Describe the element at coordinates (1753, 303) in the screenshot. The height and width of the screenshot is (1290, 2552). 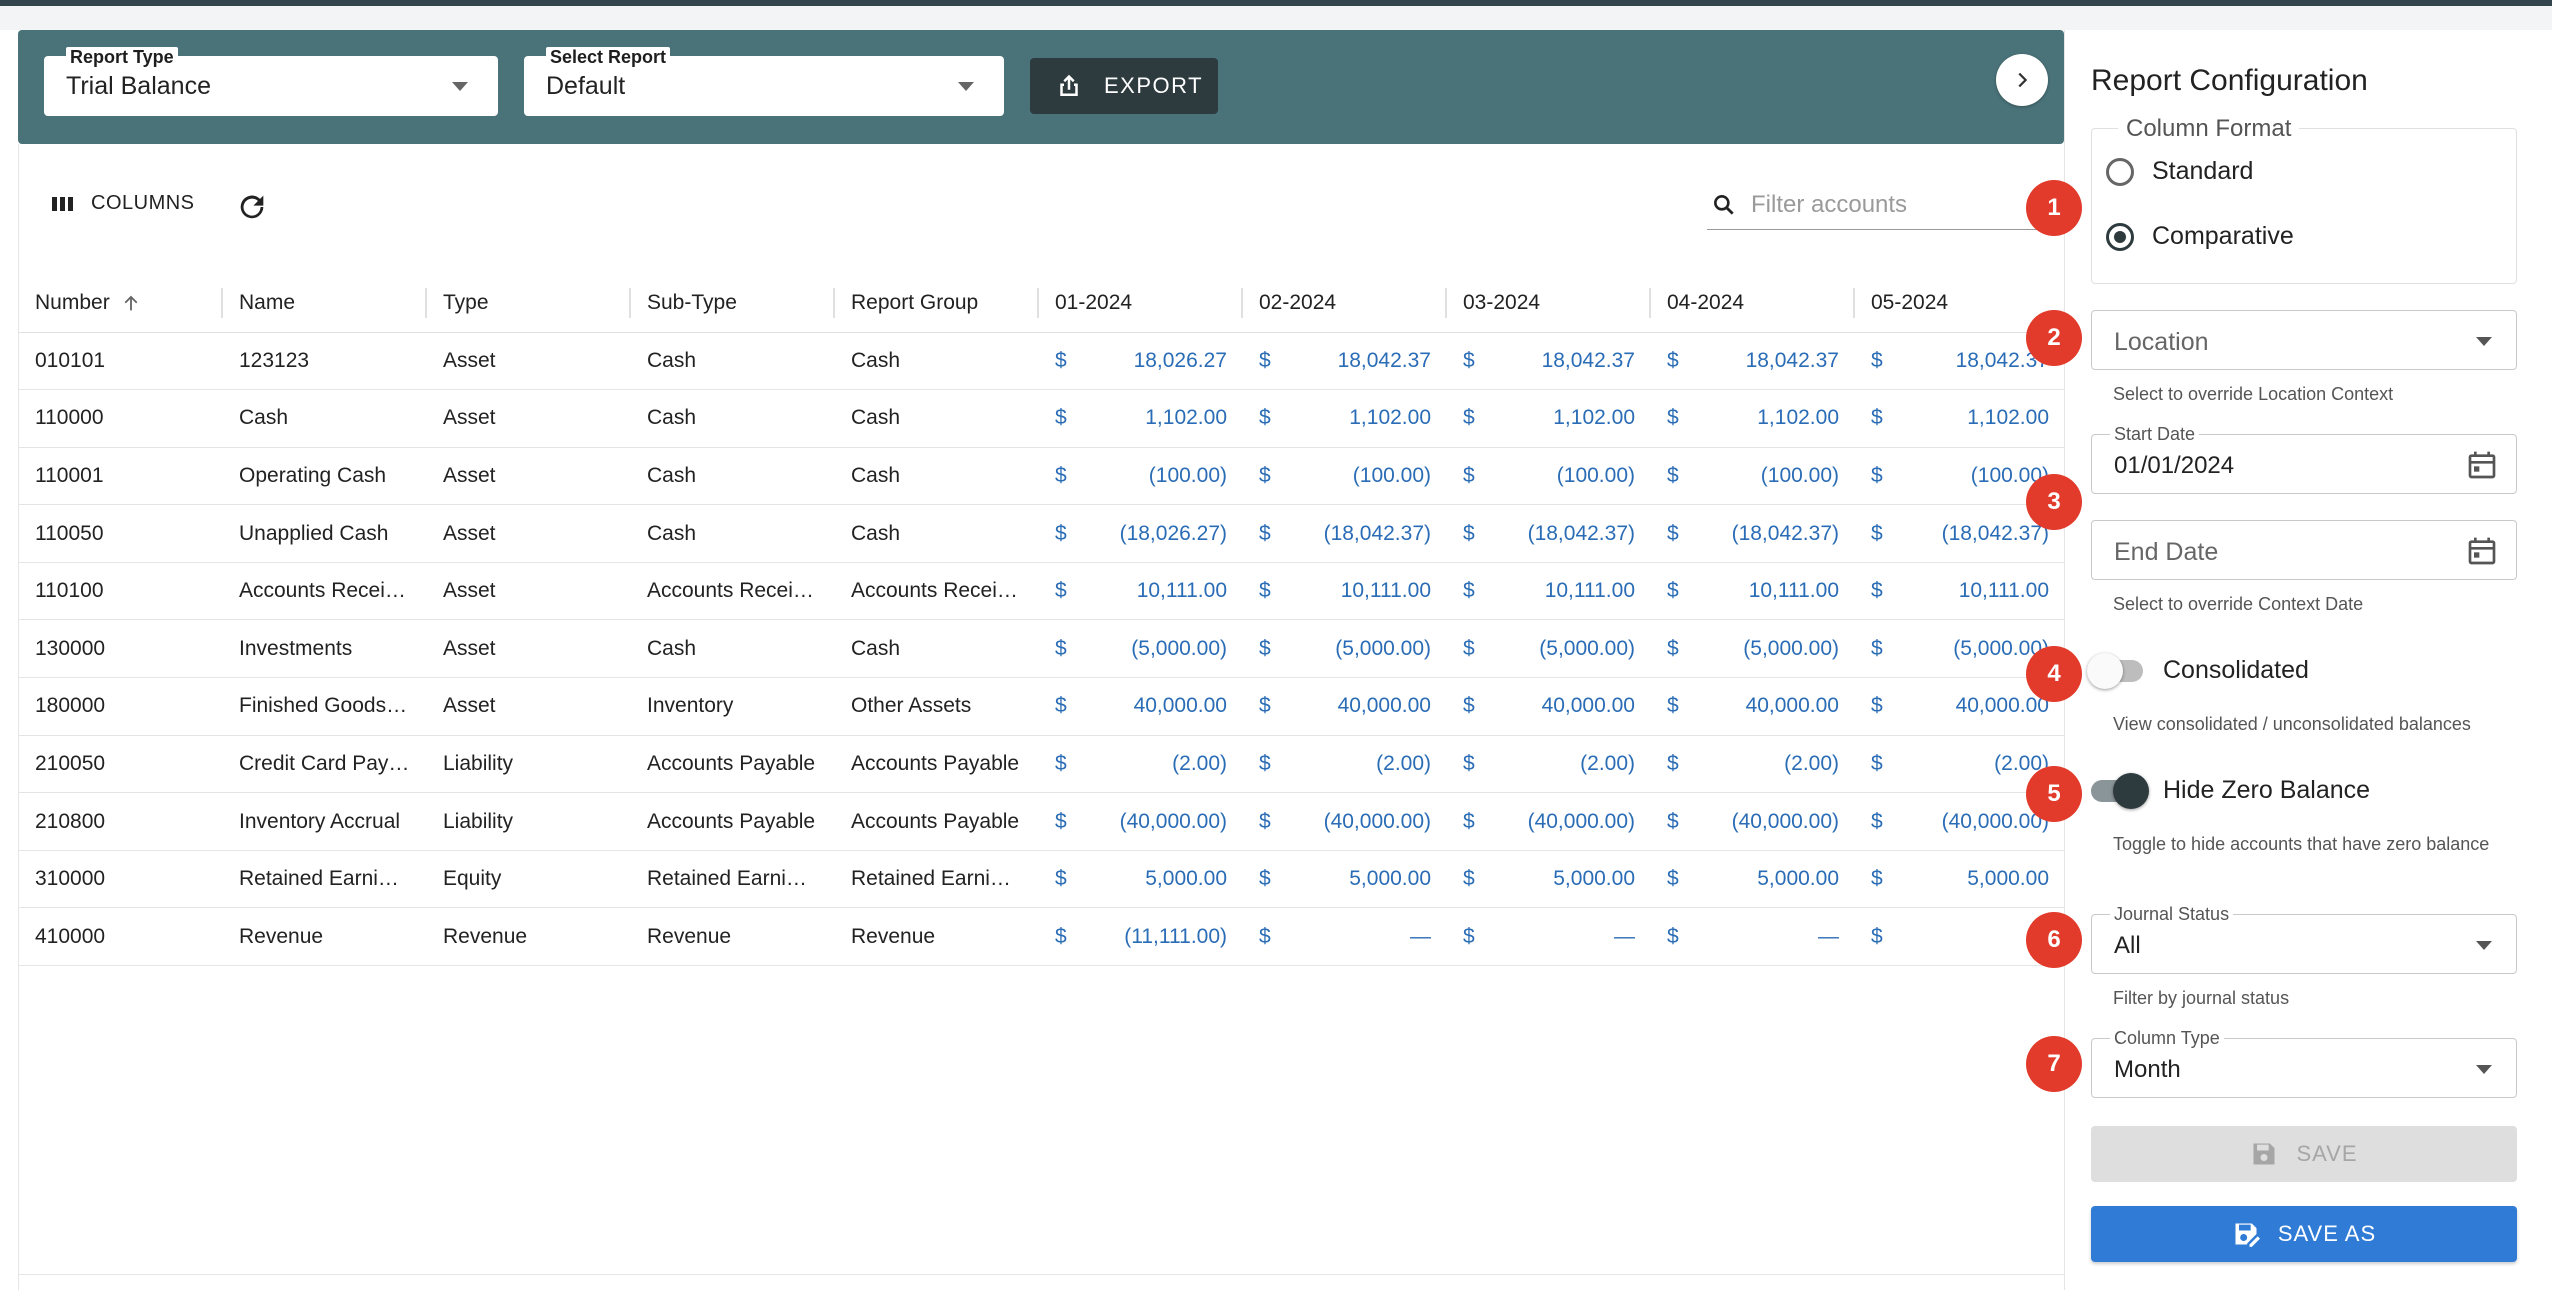
I see `column-header: 04-2024` at that location.